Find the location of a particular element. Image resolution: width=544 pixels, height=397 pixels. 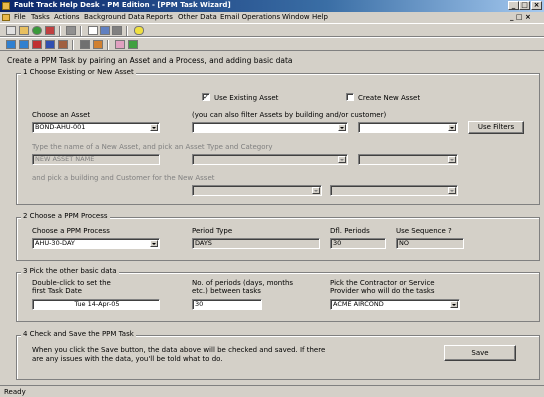

use-existing-checkbox: ✓ is located at coordinates (206, 97).